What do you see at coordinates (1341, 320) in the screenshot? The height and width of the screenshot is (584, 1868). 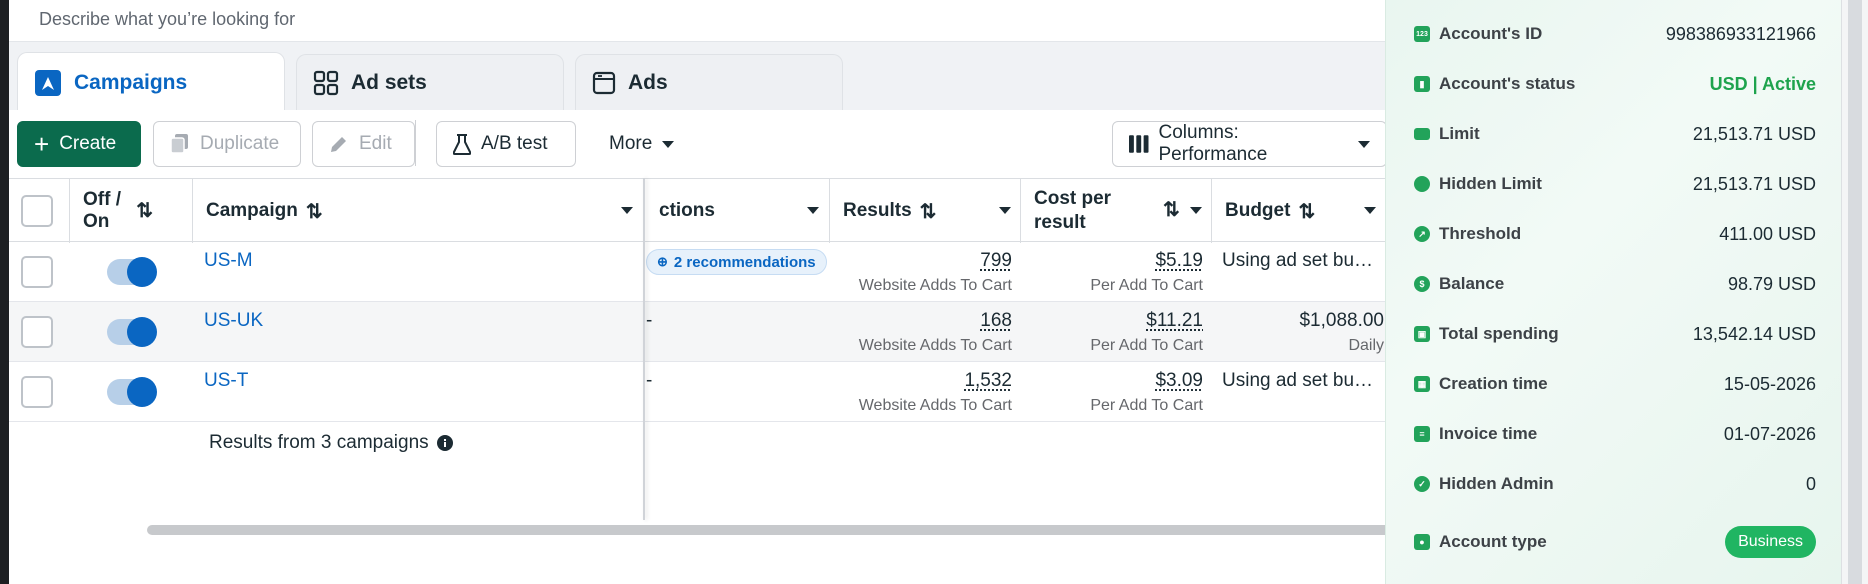 I see `budget-value: $1,088.00` at bounding box center [1341, 320].